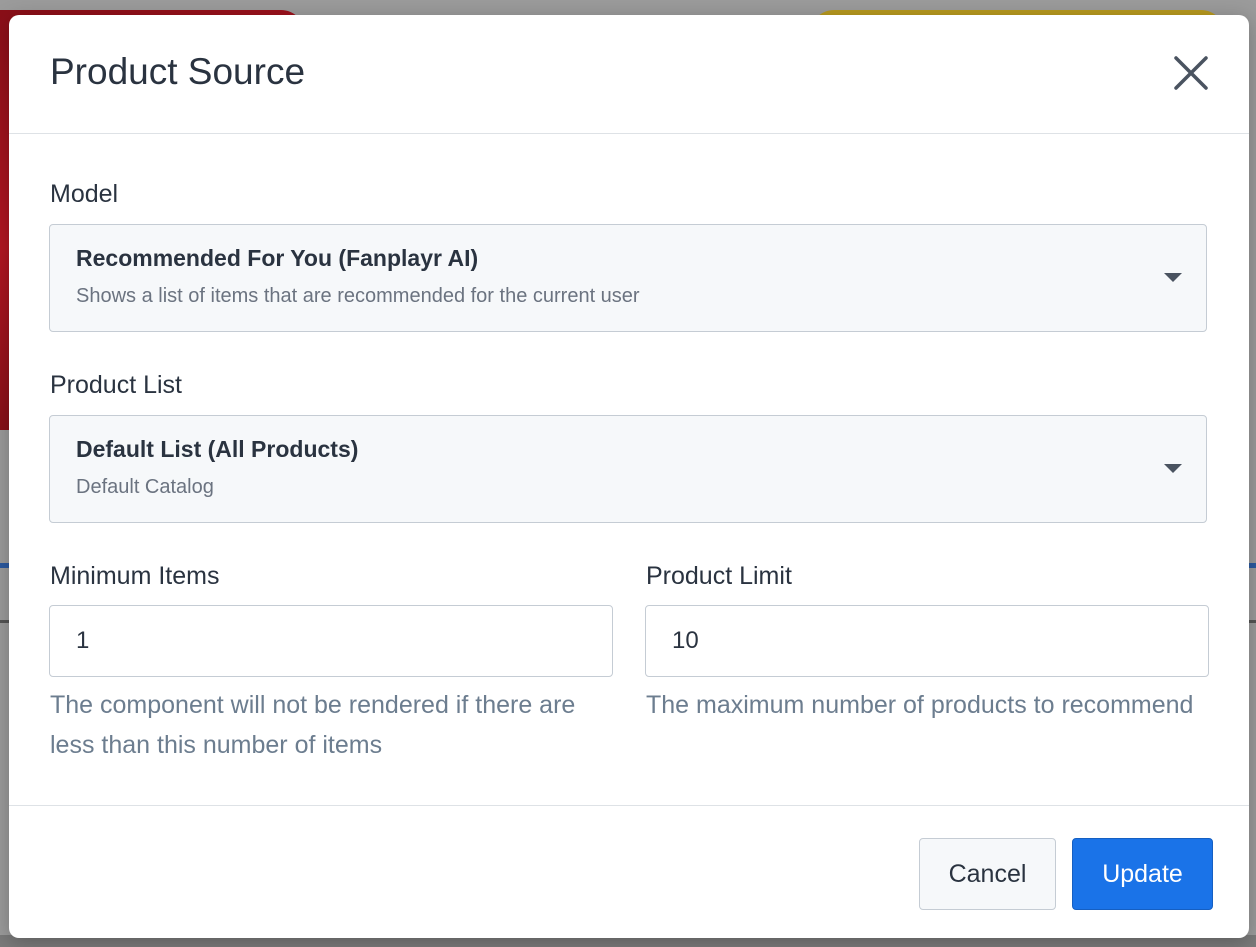 This screenshot has width=1256, height=947. Describe the element at coordinates (217, 449) in the screenshot. I see `product-list-selected-title: Default List (All Products)` at that location.